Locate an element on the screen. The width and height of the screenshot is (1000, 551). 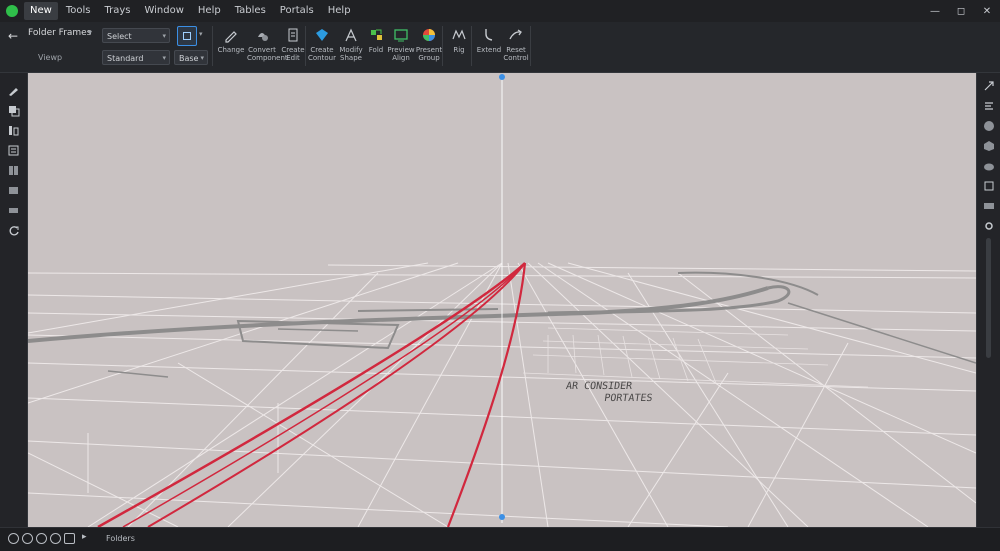
sort-icon is located at coordinates (989, 106).